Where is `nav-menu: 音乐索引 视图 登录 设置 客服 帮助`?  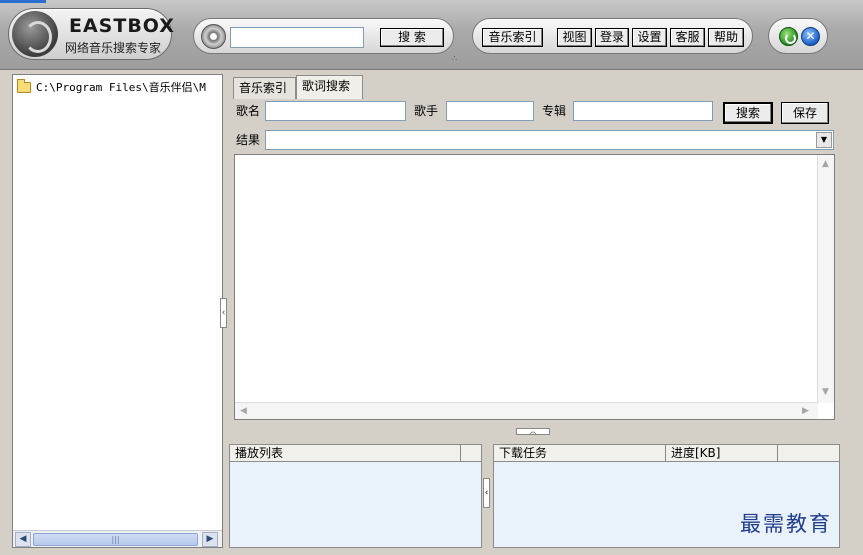 nav-menu: 音乐索引 视图 登录 设置 客服 帮助 is located at coordinates (612, 36).